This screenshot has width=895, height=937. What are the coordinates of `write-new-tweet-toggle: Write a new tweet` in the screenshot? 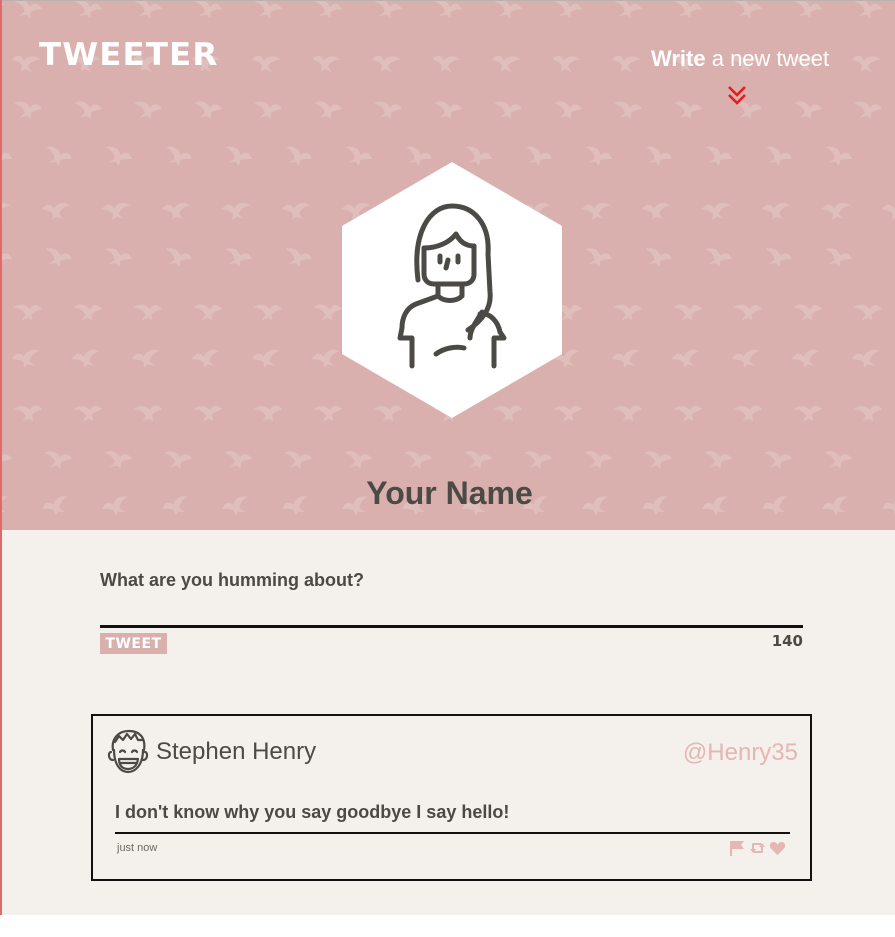 It's located at (740, 59).